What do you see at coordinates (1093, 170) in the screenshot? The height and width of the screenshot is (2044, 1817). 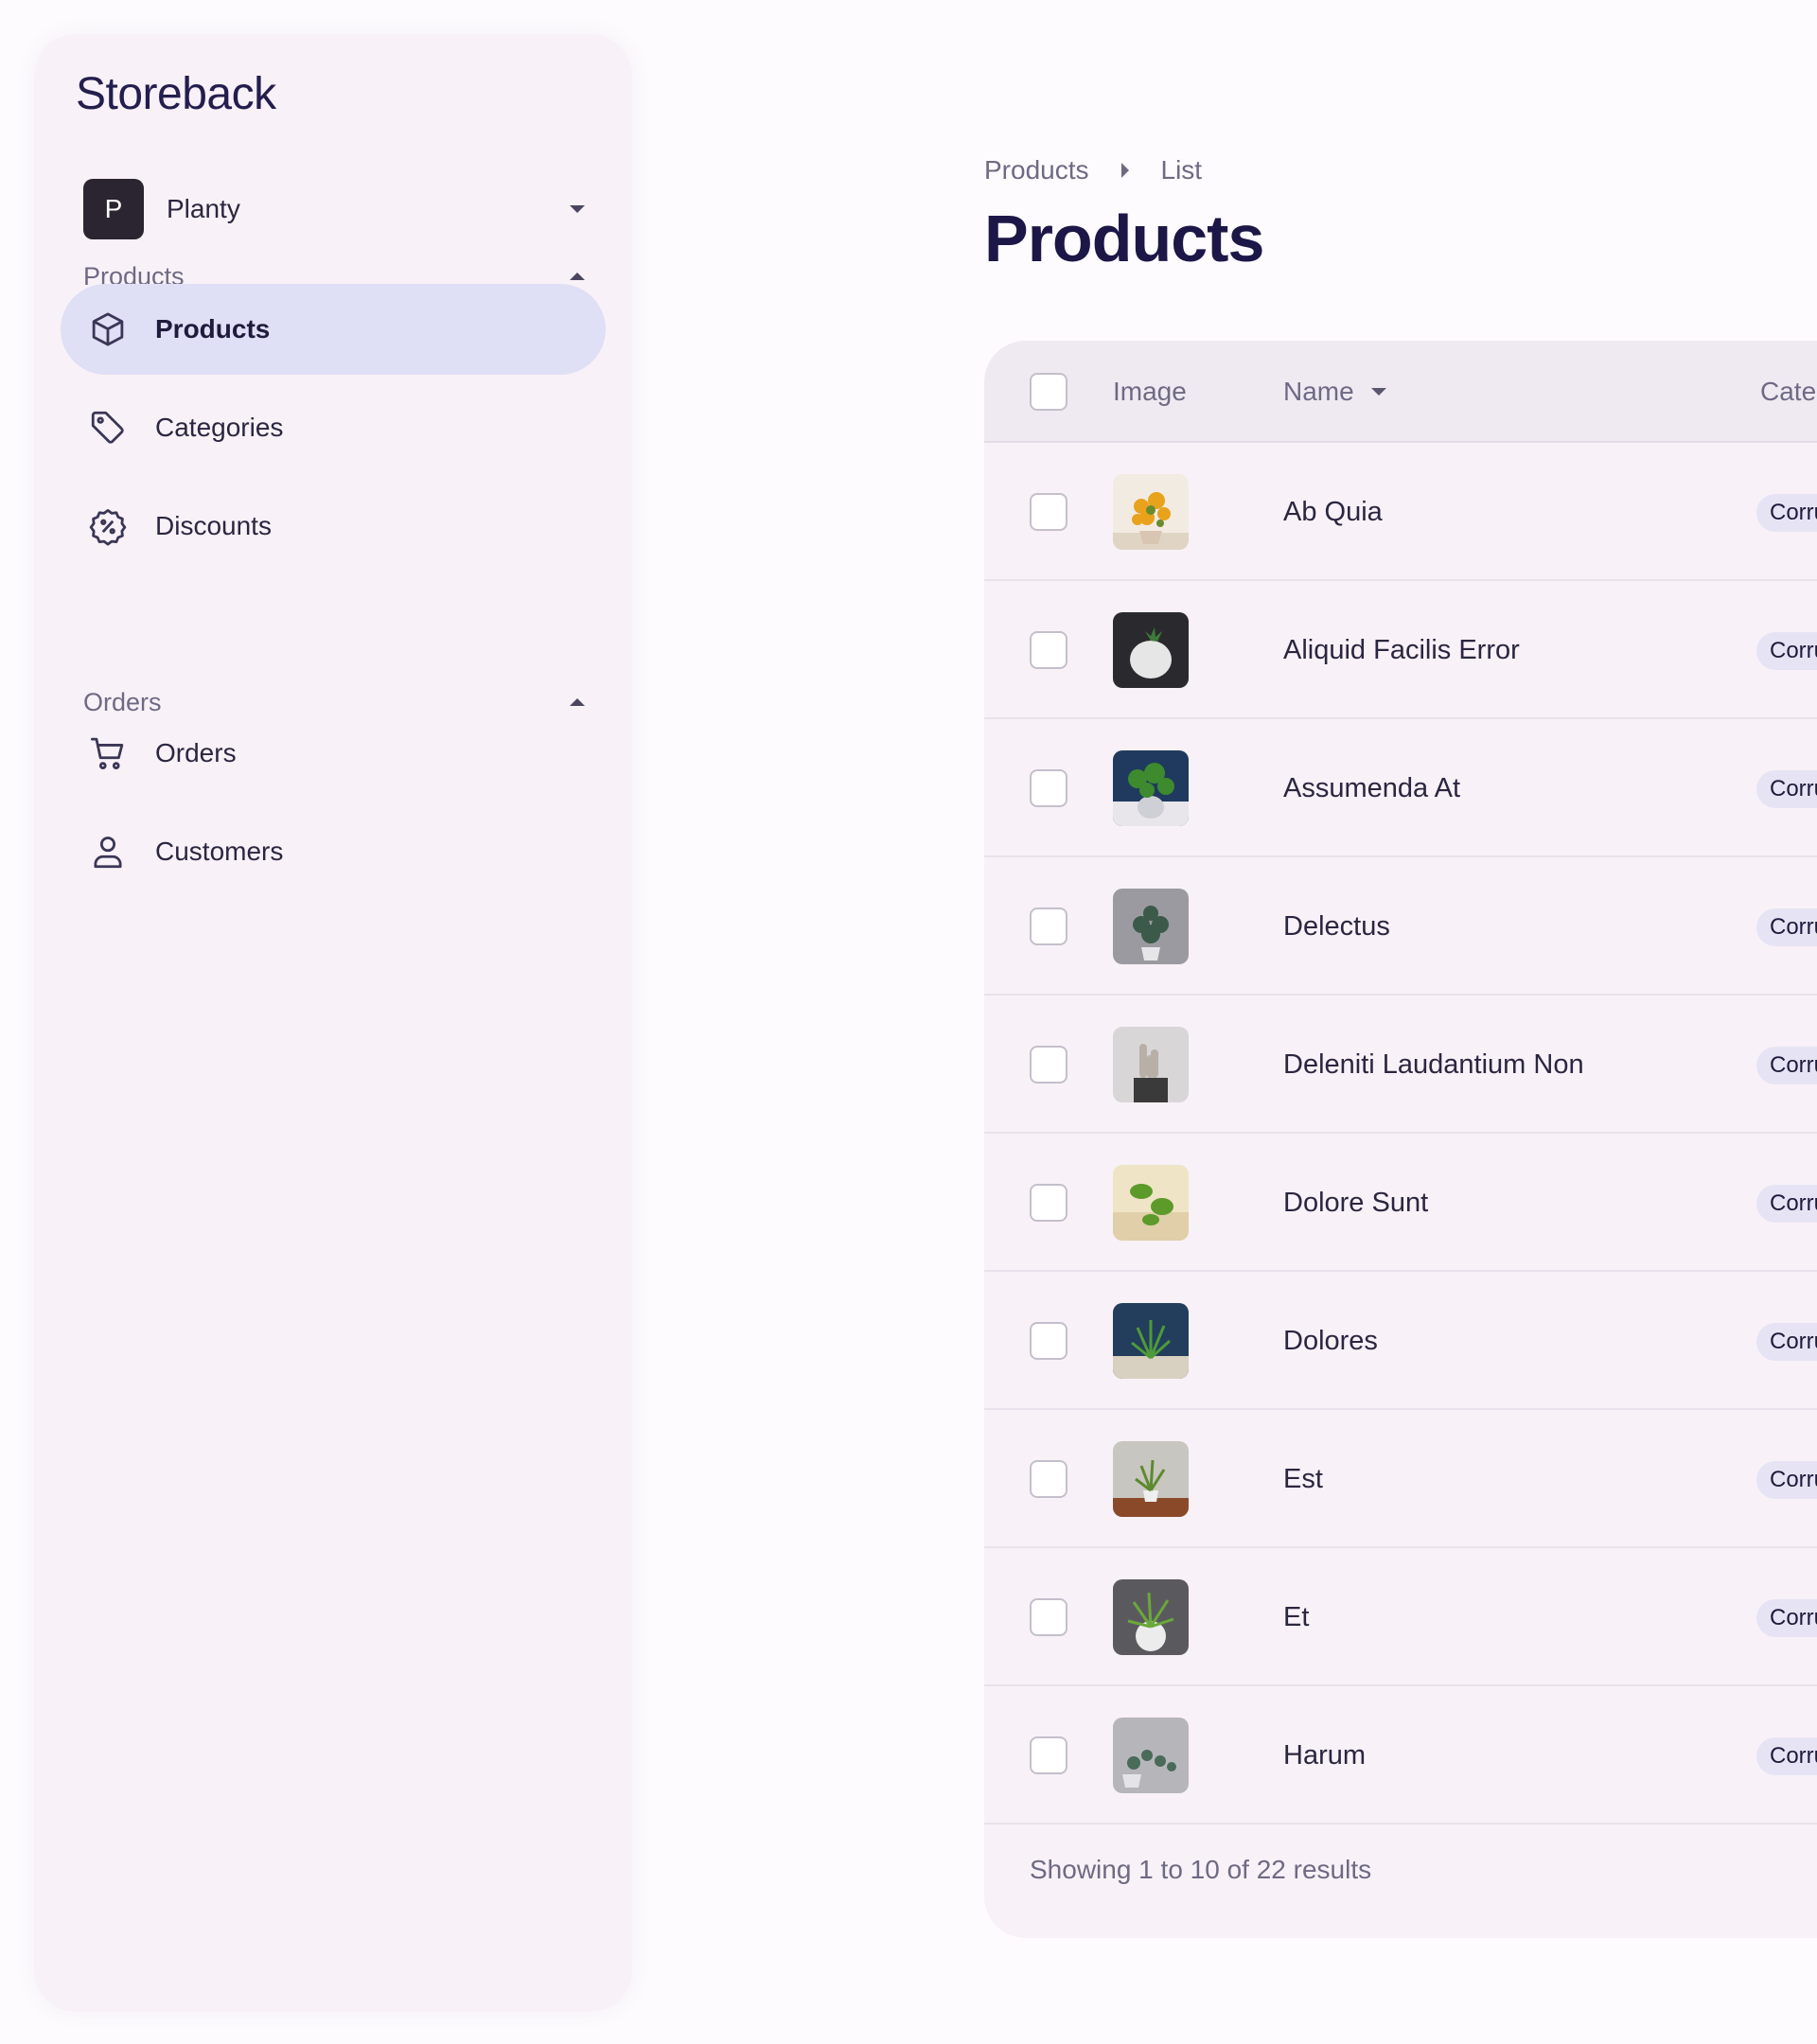 I see `breadcrumb: Products List` at bounding box center [1093, 170].